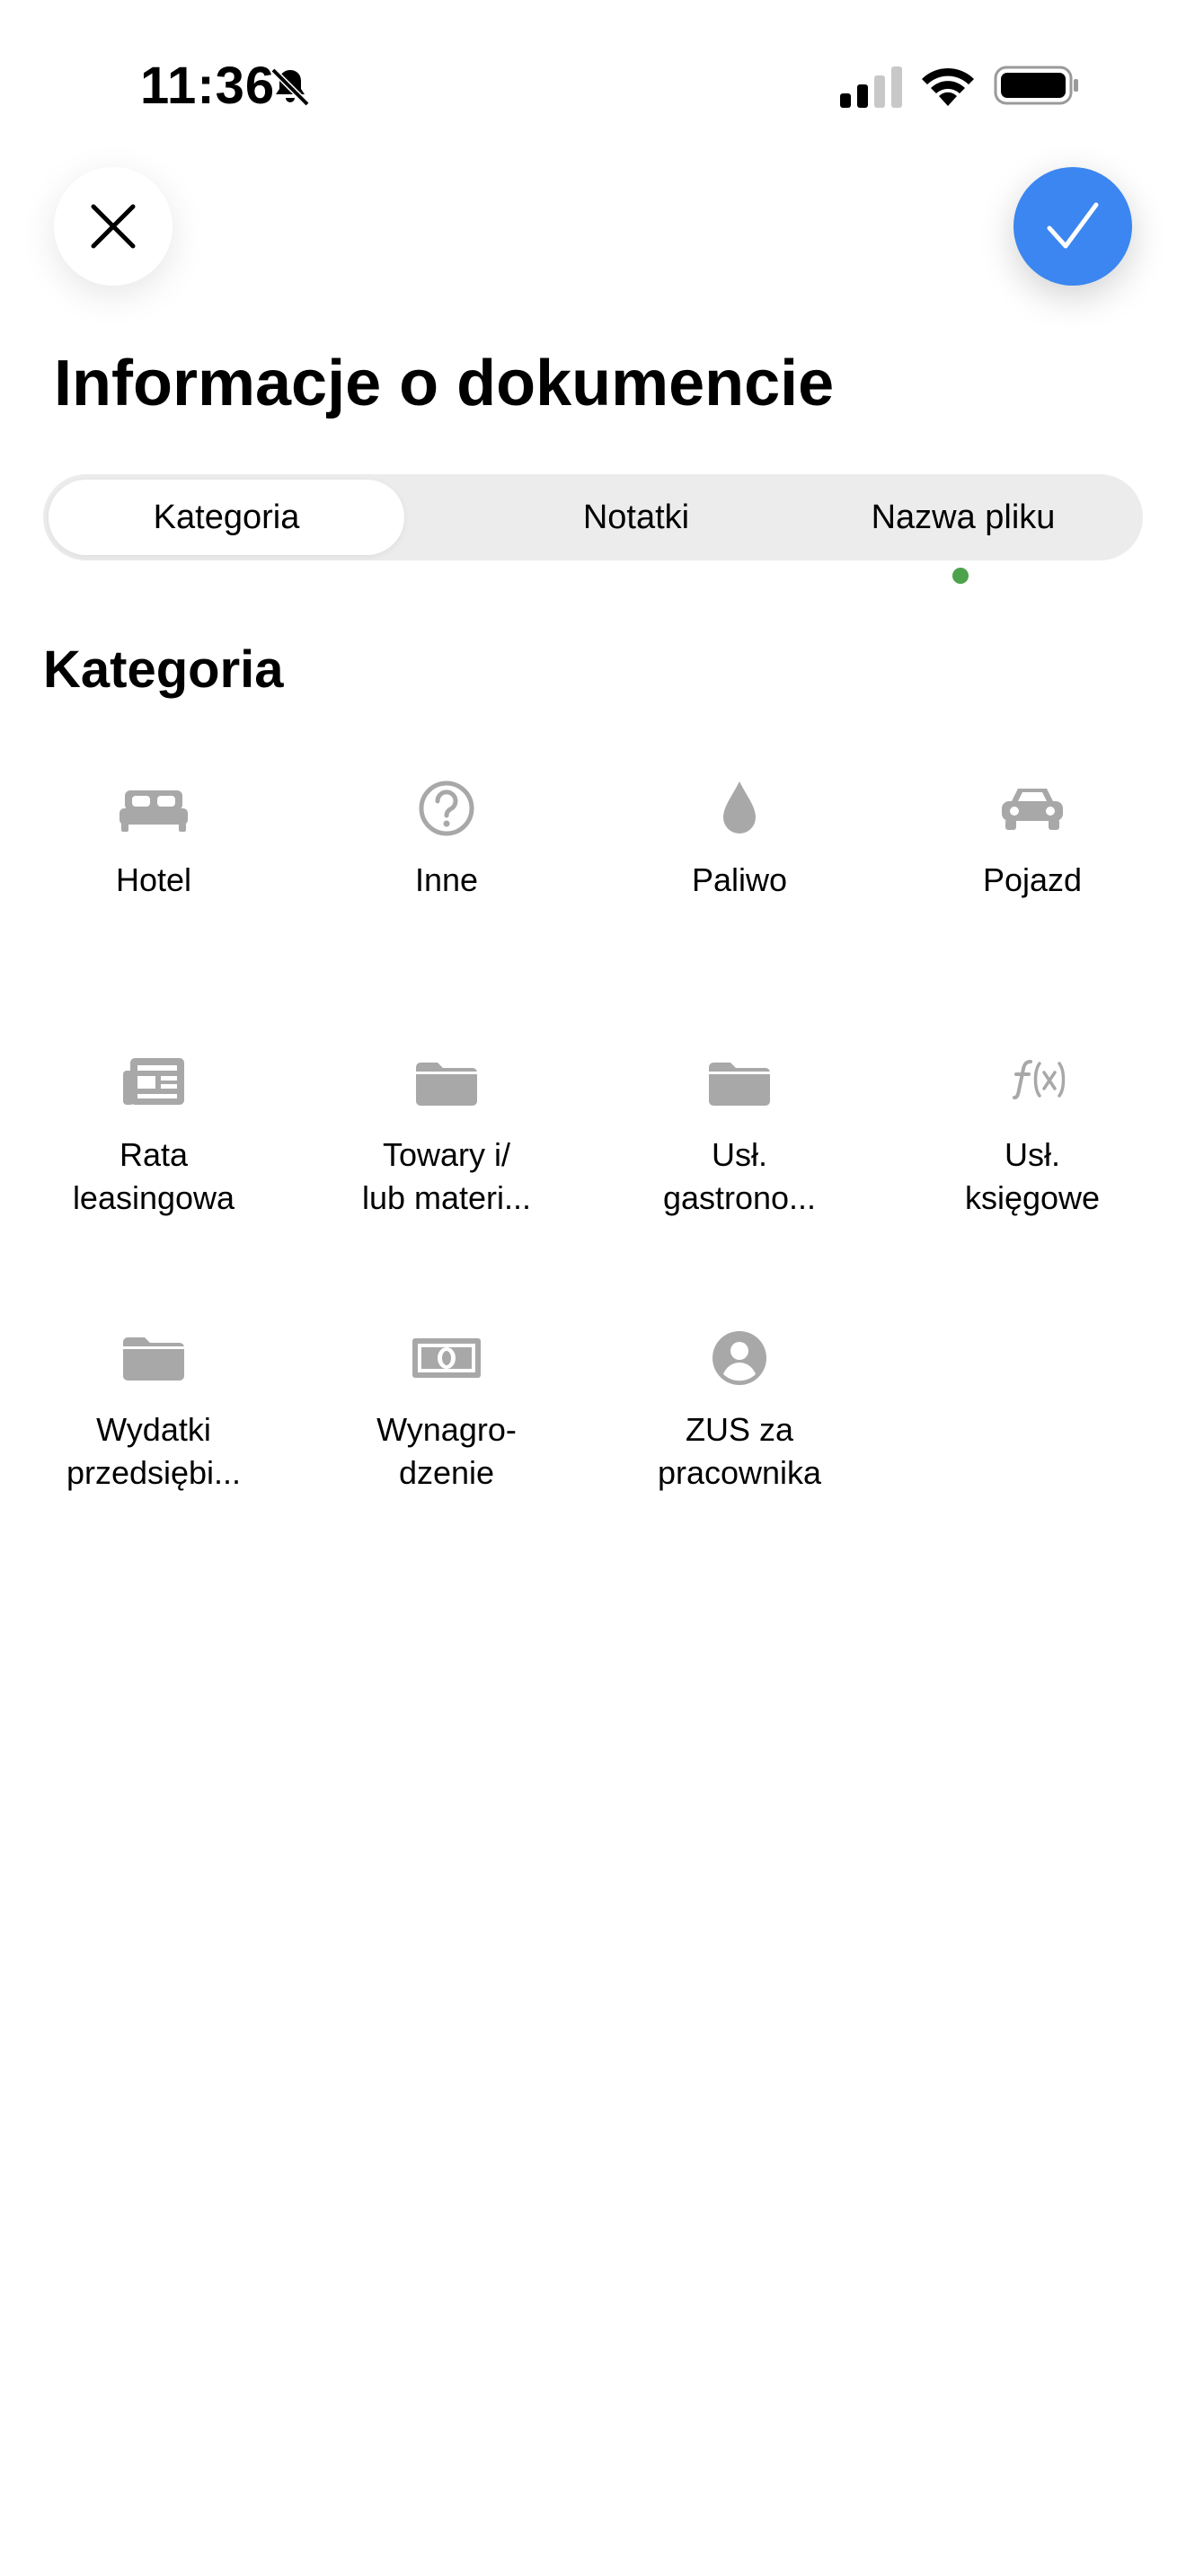 The image size is (1186, 2576). What do you see at coordinates (446, 1358) in the screenshot?
I see `money-icon` at bounding box center [446, 1358].